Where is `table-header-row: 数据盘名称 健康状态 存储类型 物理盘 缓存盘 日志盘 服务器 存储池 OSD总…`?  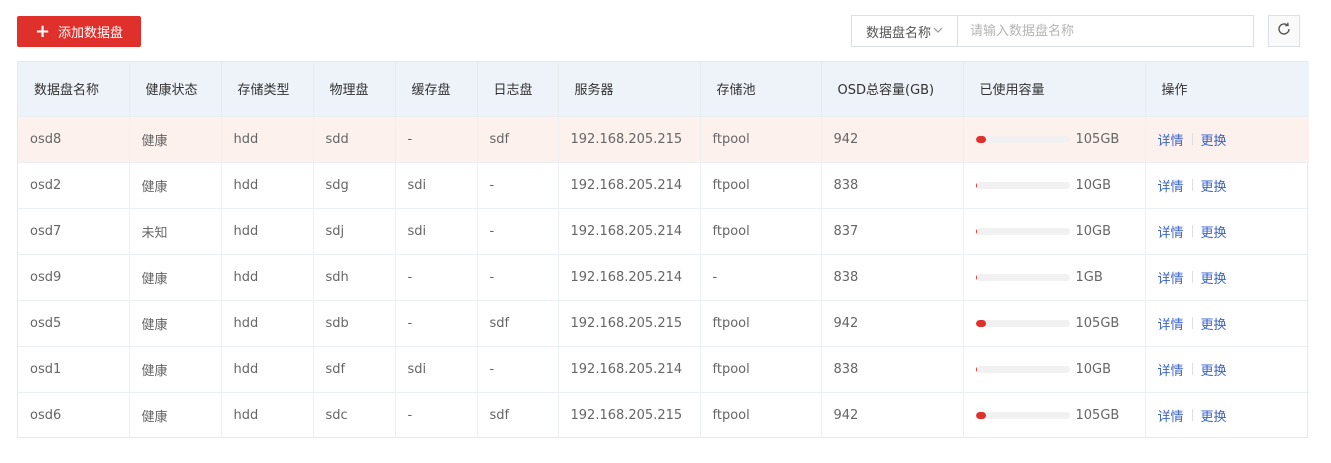
table-header-row: 数据盘名称 健康状态 存储类型 物理盘 缓存盘 日志盘 服务器 存储池 OSD总… is located at coordinates (663, 89).